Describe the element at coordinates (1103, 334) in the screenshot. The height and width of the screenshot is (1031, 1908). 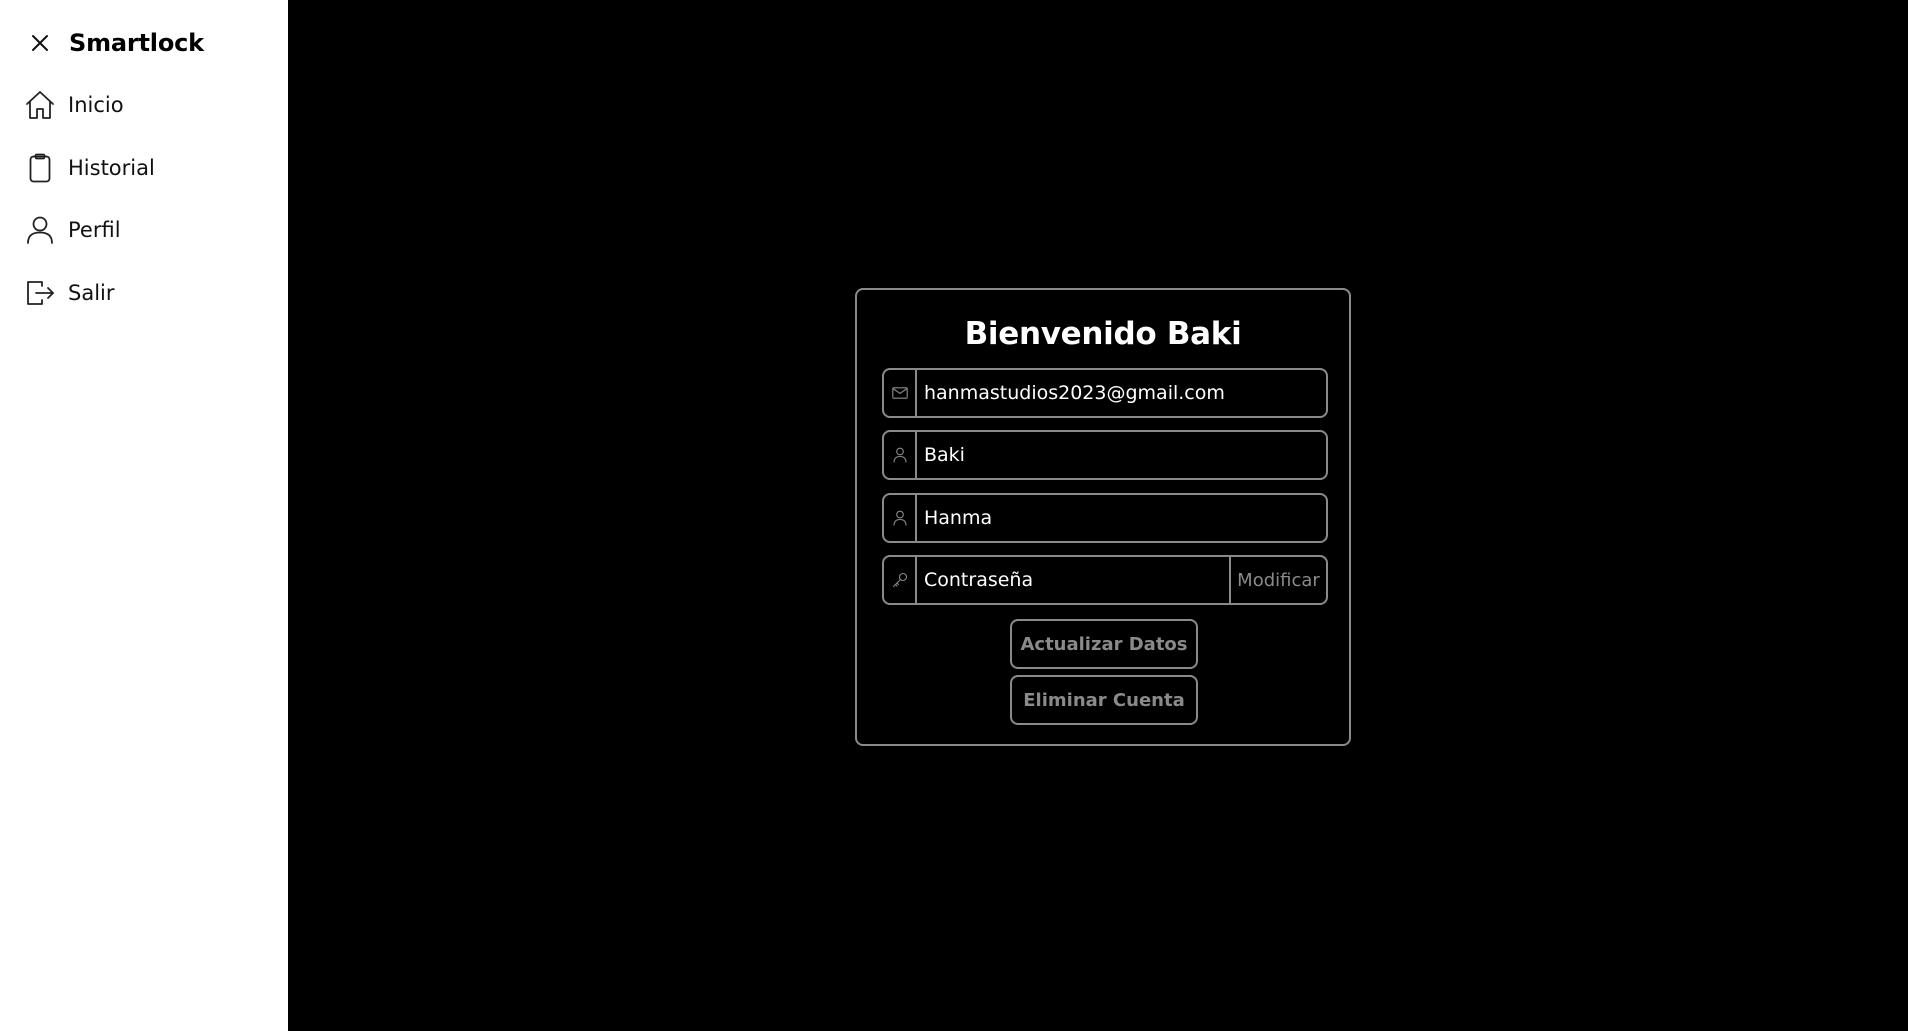
I see `page-title: Bienvenido Baki` at that location.